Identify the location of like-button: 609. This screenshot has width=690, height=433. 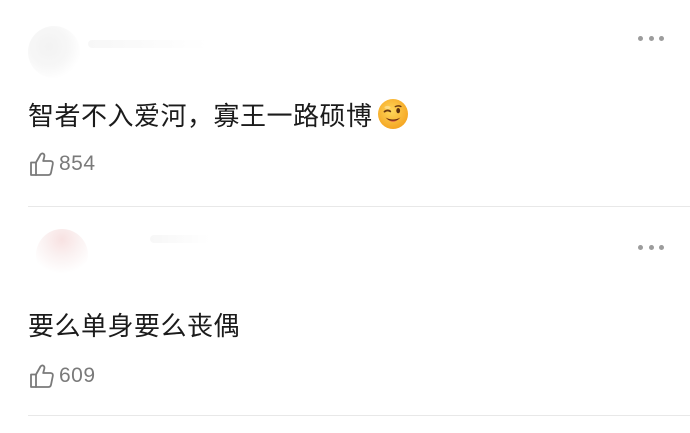
(62, 376).